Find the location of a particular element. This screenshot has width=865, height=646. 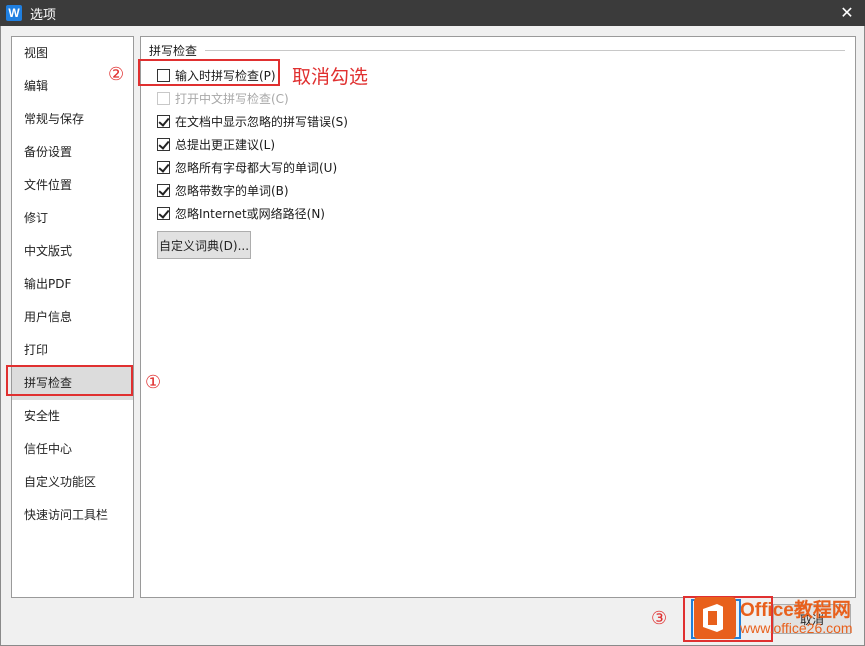

office-logo-icon is located at coordinates (715, 618).